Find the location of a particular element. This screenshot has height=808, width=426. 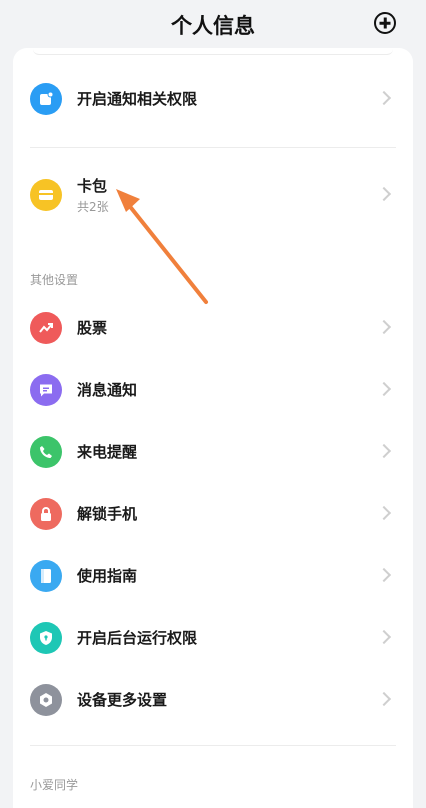

row-call-reminder: 来电提醒 is located at coordinates (213, 452).